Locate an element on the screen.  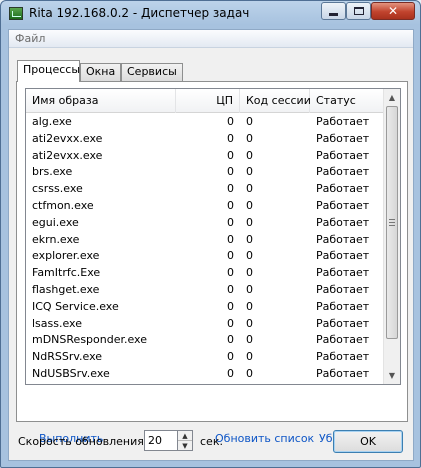
table-row: ekrn.exe 0 0 Работает is located at coordinates (205, 239).